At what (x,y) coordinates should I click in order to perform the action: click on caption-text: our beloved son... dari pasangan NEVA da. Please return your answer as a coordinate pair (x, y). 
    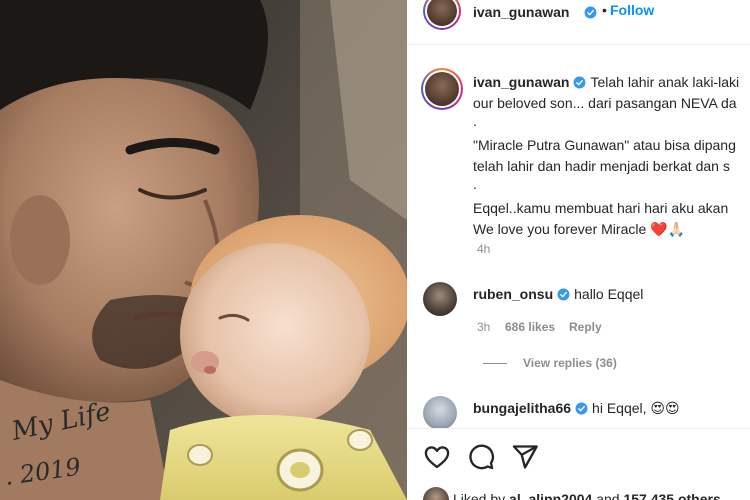
    Looking at the image, I should click on (605, 103).